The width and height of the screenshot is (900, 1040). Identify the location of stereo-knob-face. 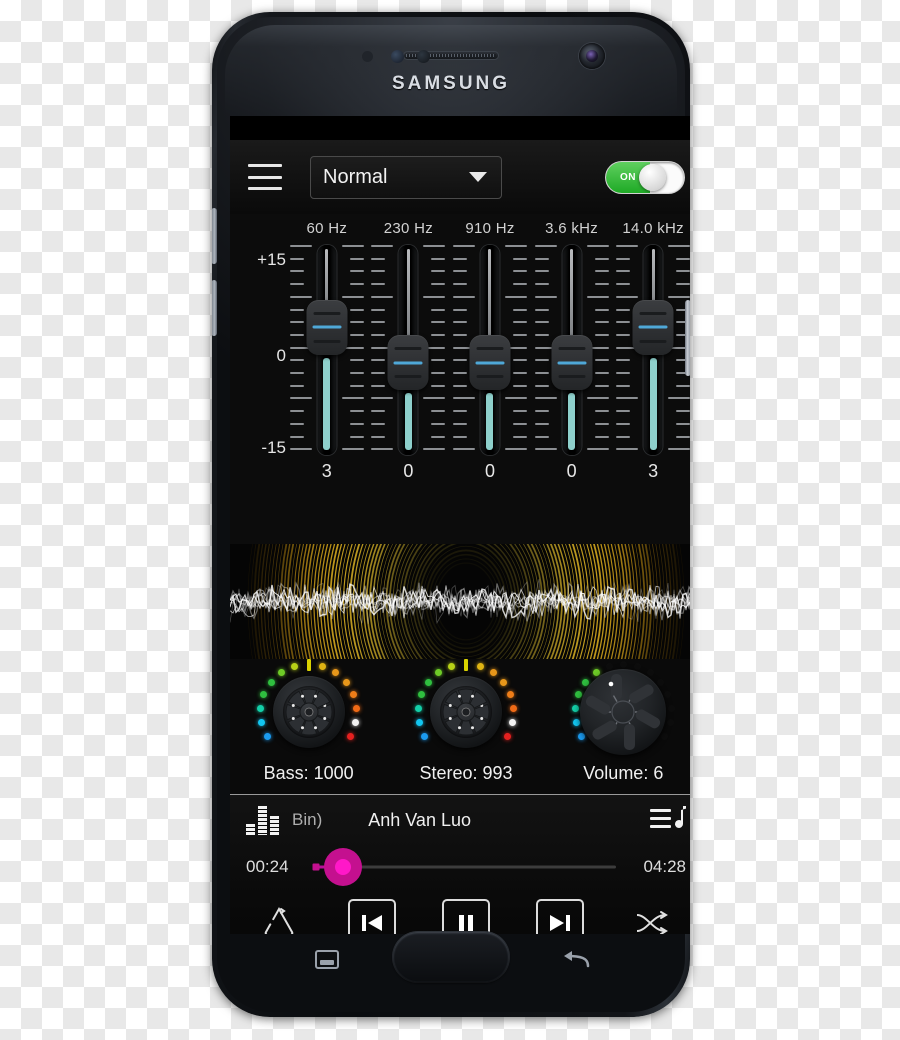
(465, 712).